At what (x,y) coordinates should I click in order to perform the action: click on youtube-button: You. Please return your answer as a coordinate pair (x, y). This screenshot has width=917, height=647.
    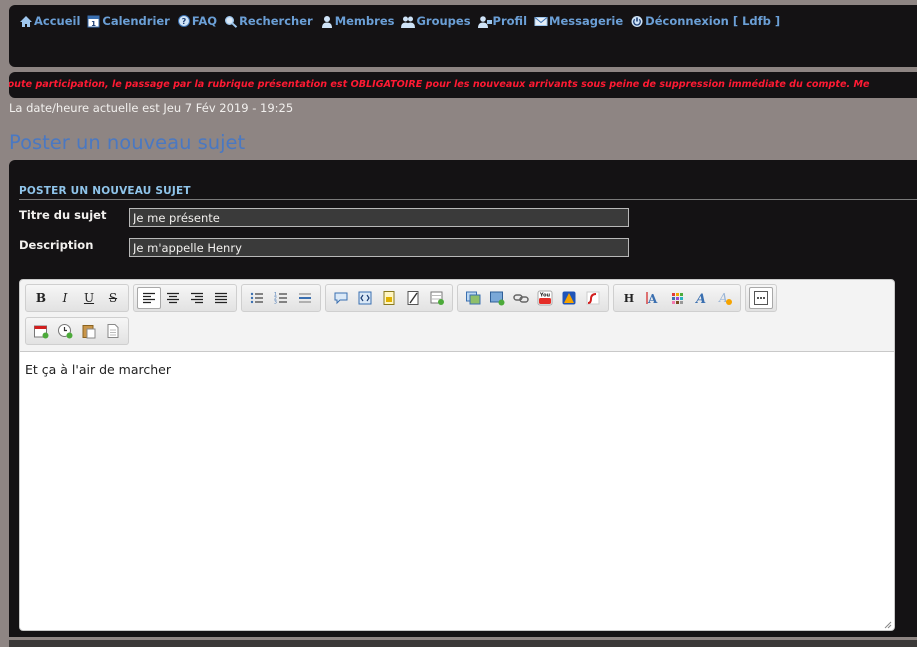
    Looking at the image, I should click on (545, 298).